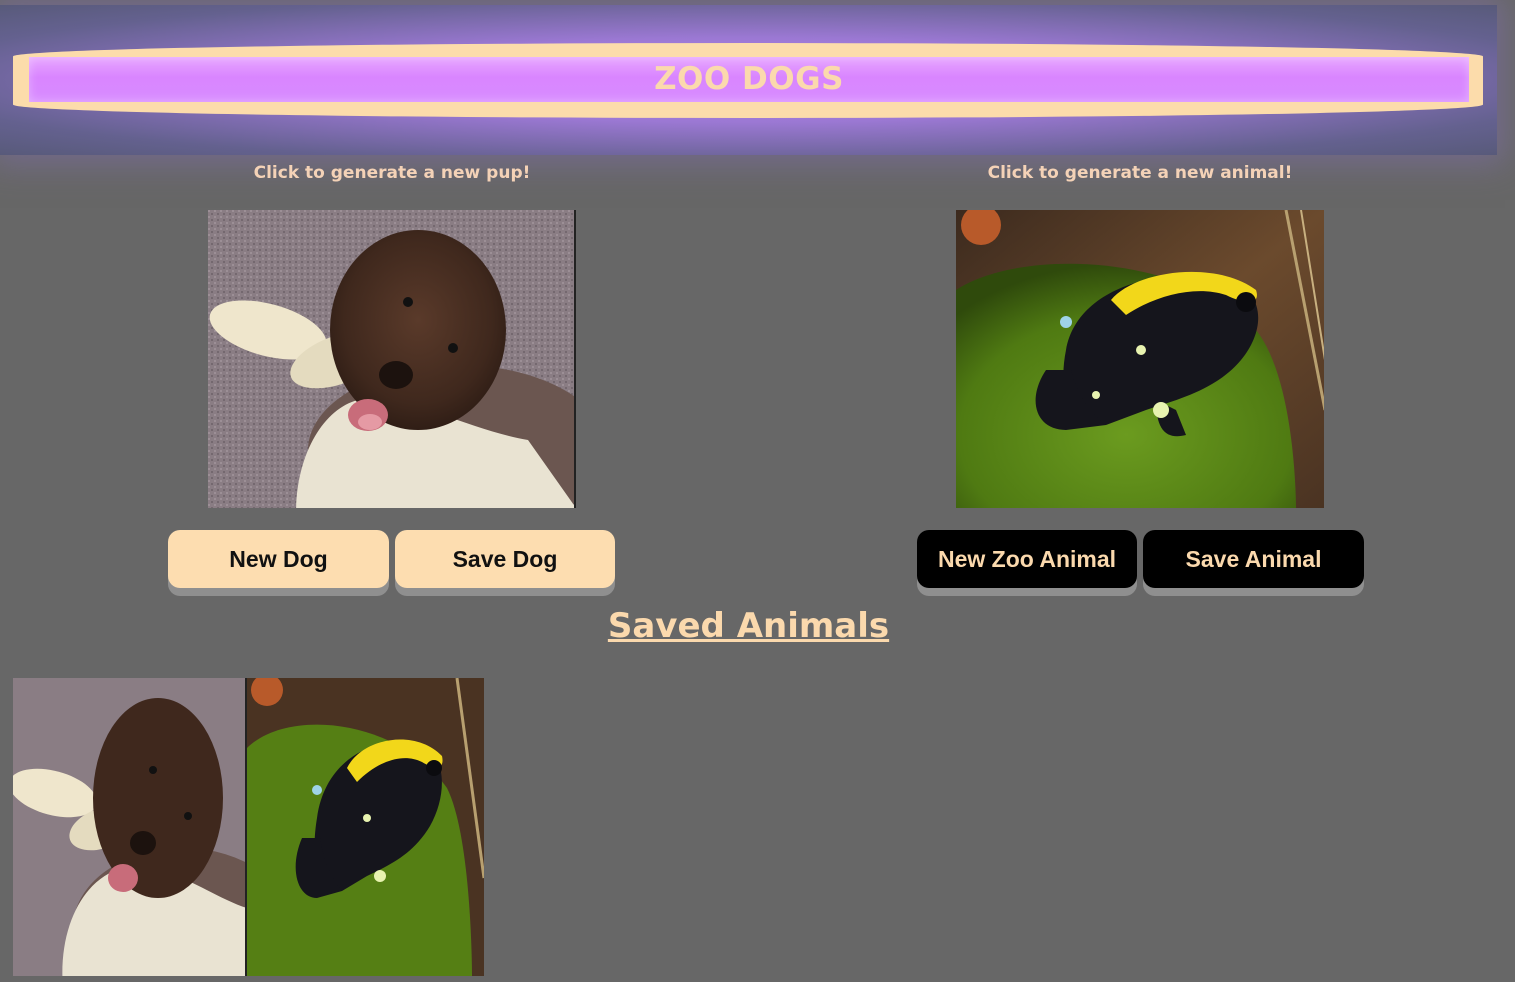  I want to click on new-dog-button: New Dog, so click(278, 559).